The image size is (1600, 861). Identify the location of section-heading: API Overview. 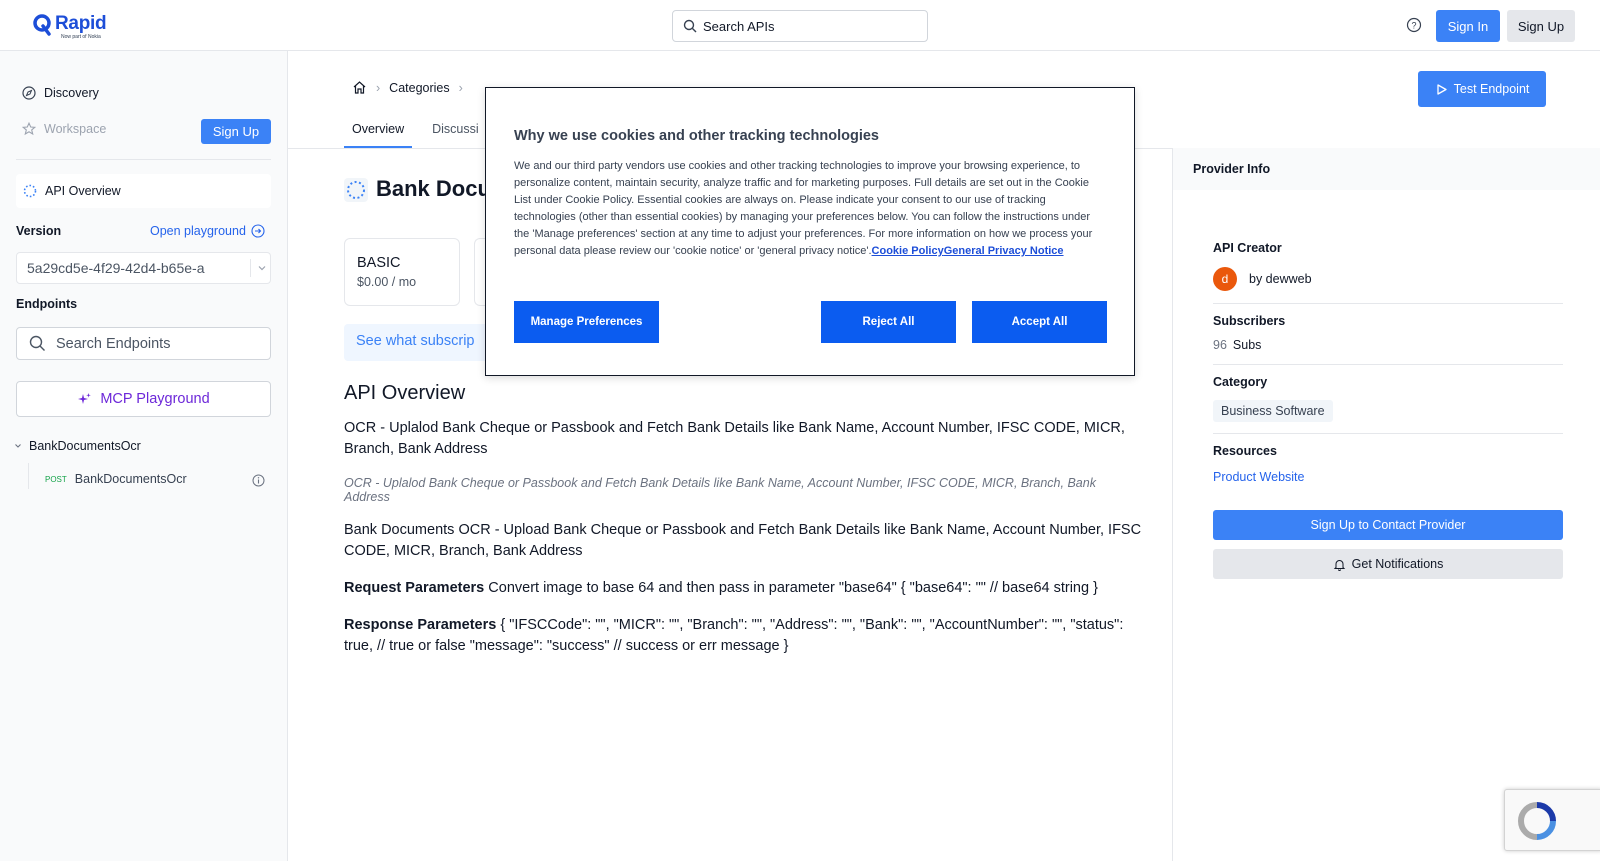
(405, 393).